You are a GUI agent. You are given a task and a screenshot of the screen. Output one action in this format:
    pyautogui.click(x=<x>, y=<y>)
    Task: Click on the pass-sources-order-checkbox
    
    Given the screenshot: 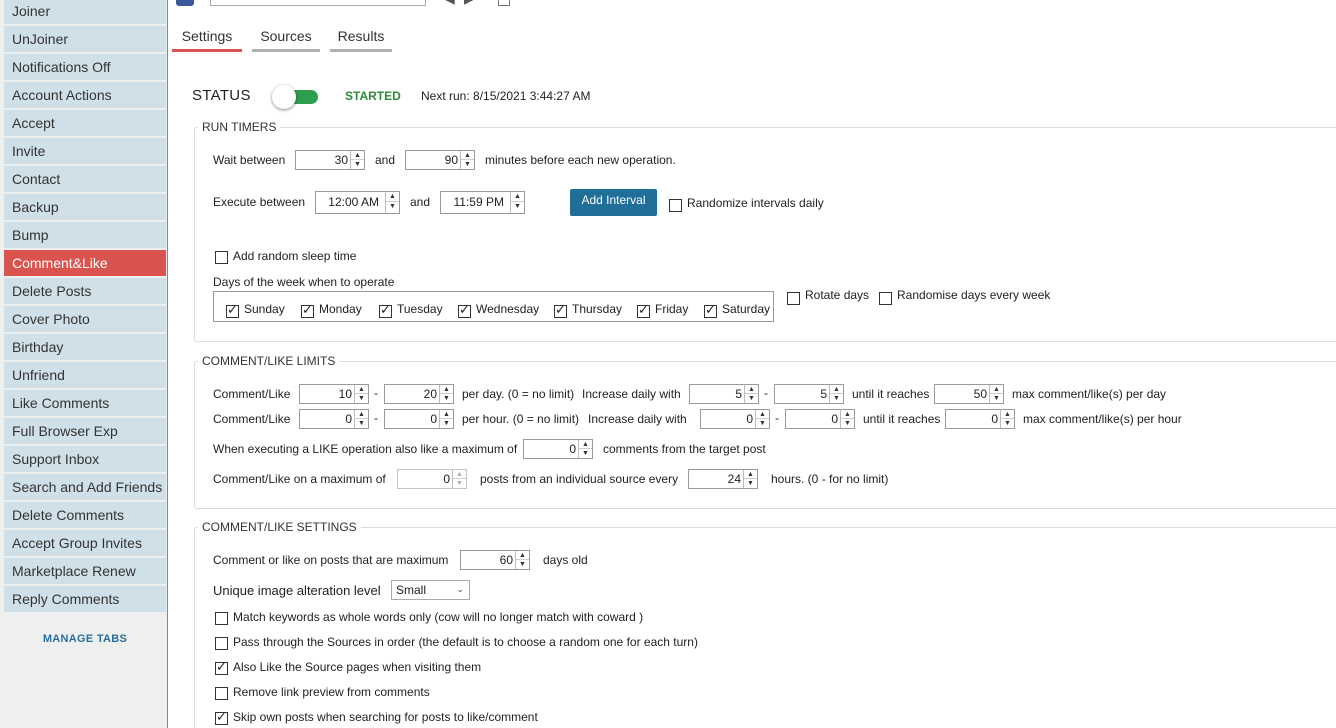 What is the action you would take?
    pyautogui.click(x=221, y=643)
    